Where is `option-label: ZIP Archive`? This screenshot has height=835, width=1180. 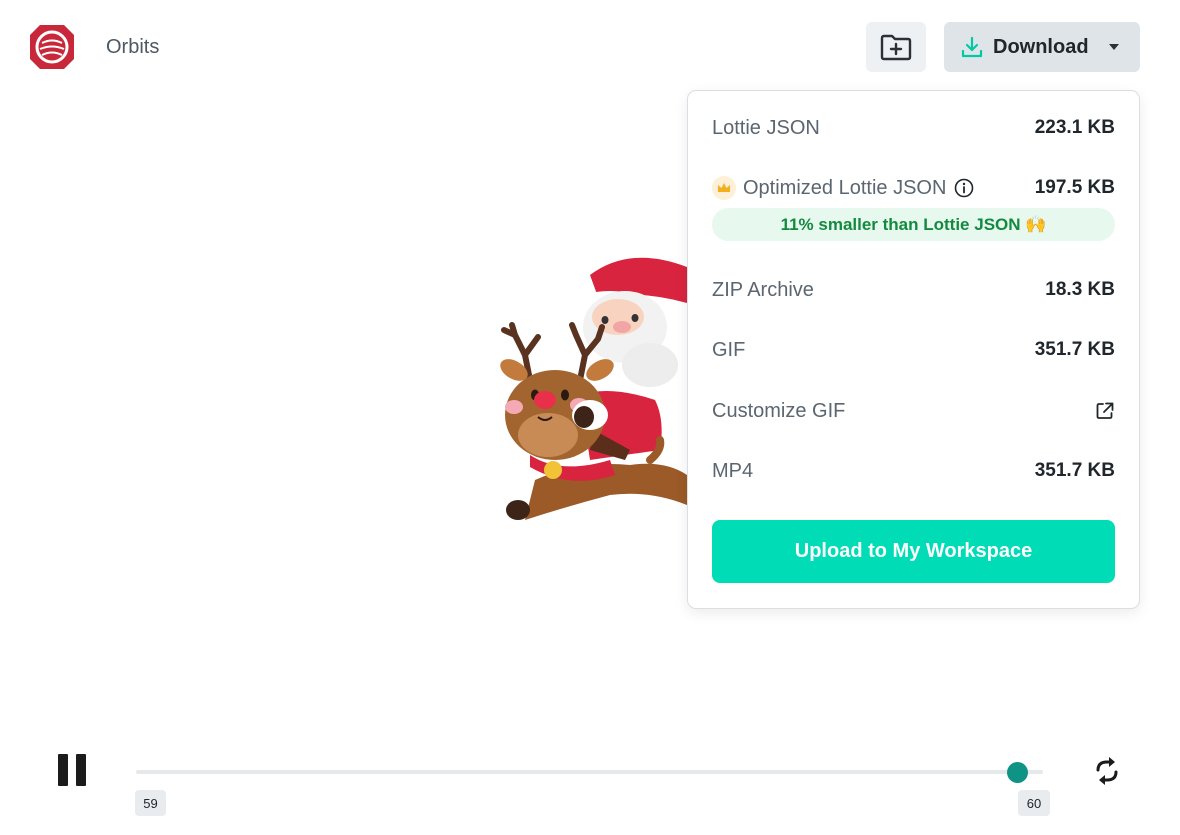
option-label: ZIP Archive is located at coordinates (763, 289).